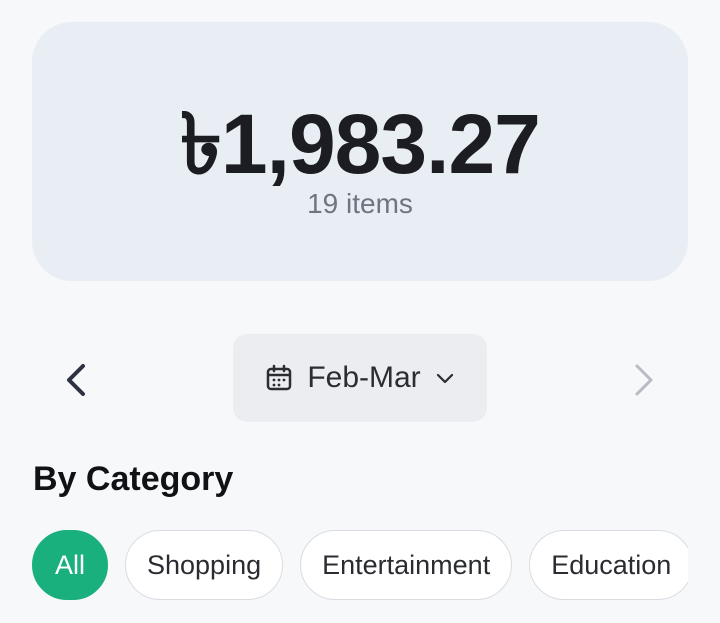 The width and height of the screenshot is (720, 623). I want to click on chevron-right-icon, so click(644, 380).